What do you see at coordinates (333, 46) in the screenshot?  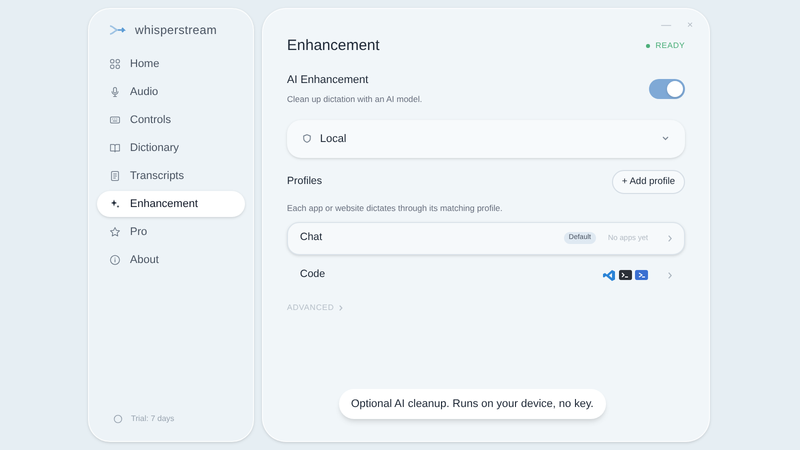 I see `page-title: Enhancement` at bounding box center [333, 46].